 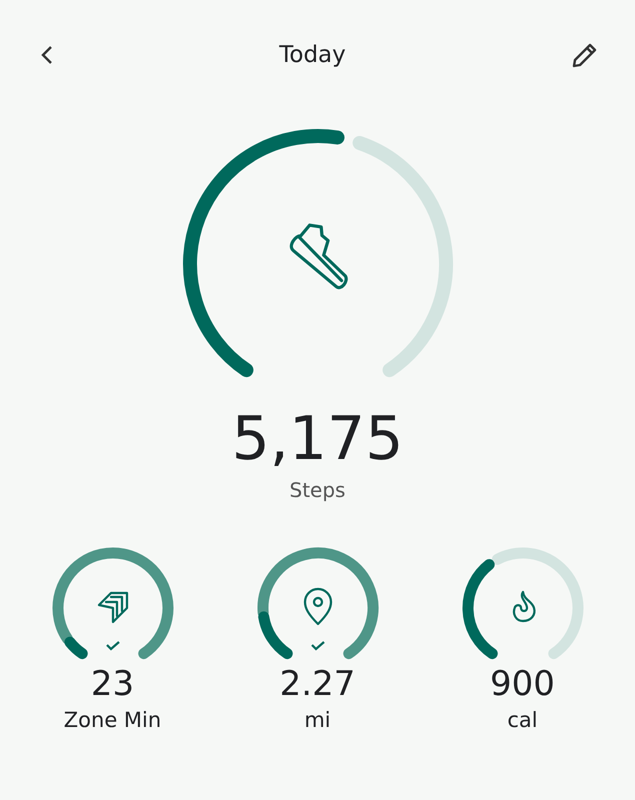 What do you see at coordinates (113, 720) in the screenshot?
I see `metric-label: Zone Min` at bounding box center [113, 720].